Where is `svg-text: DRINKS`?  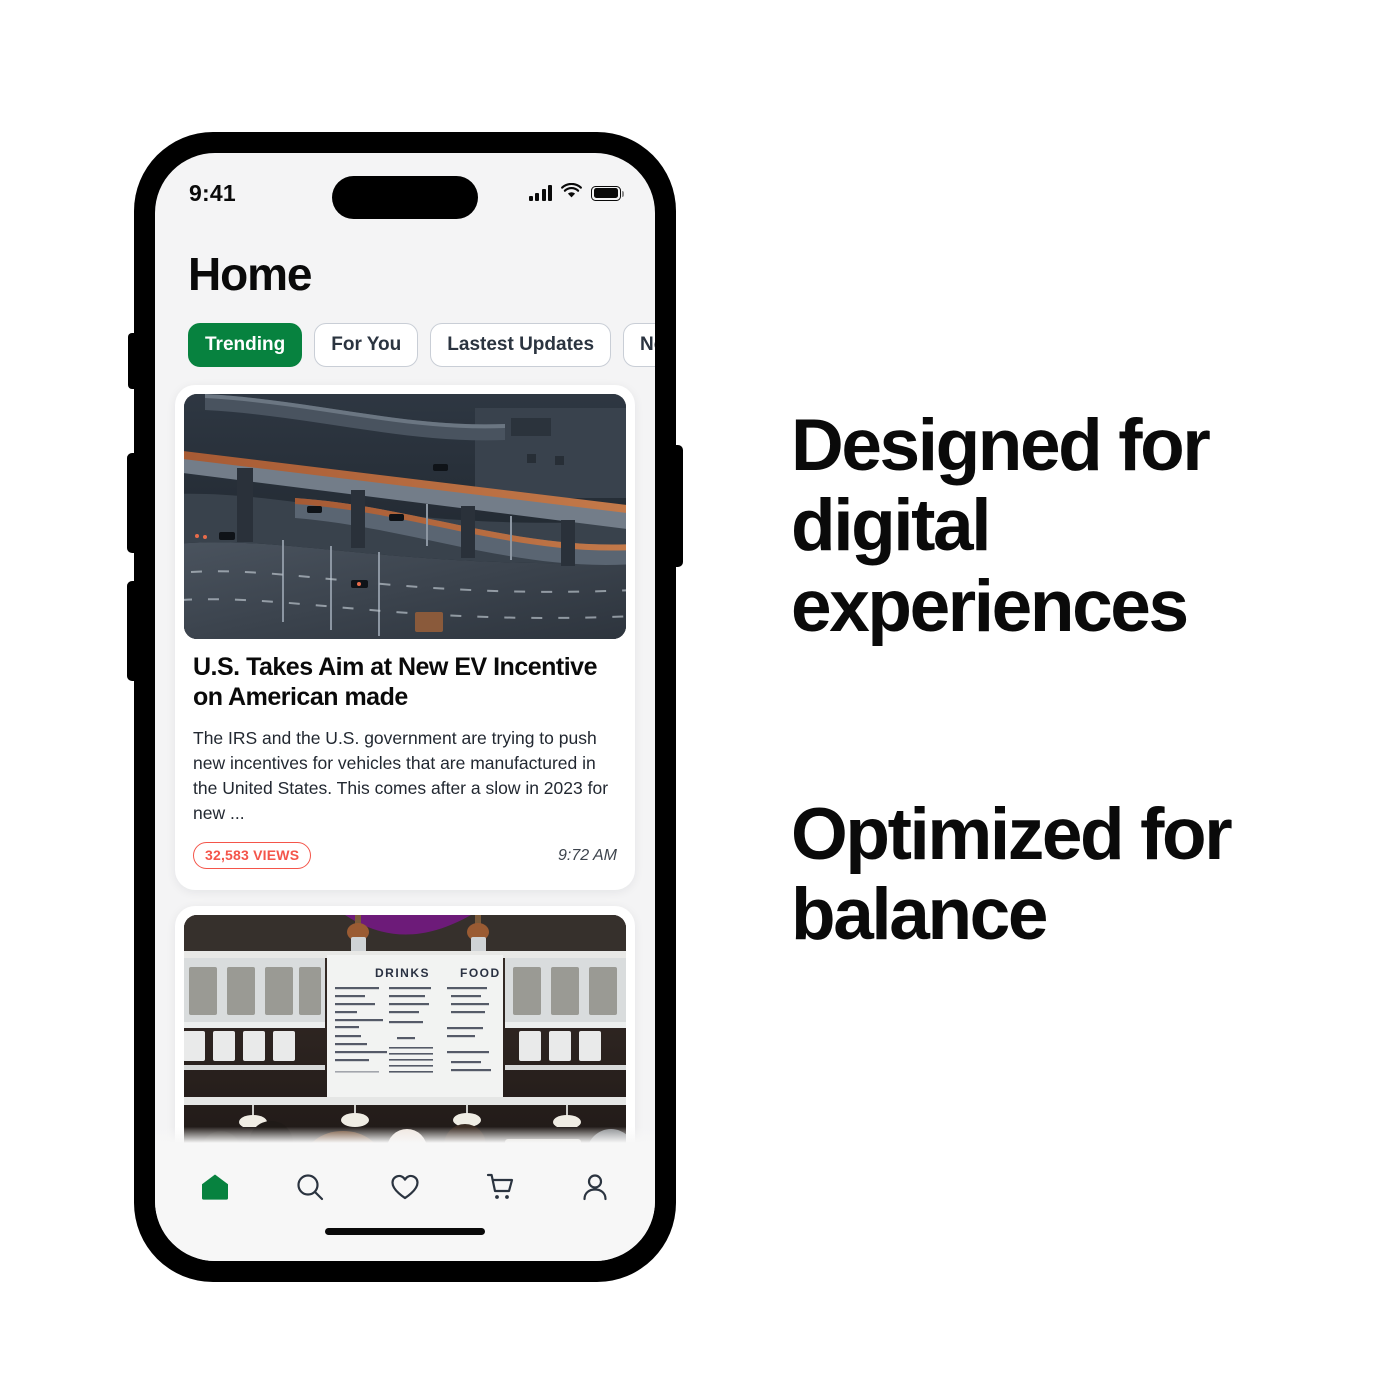
svg-text: DRINKS is located at coordinates (402, 973).